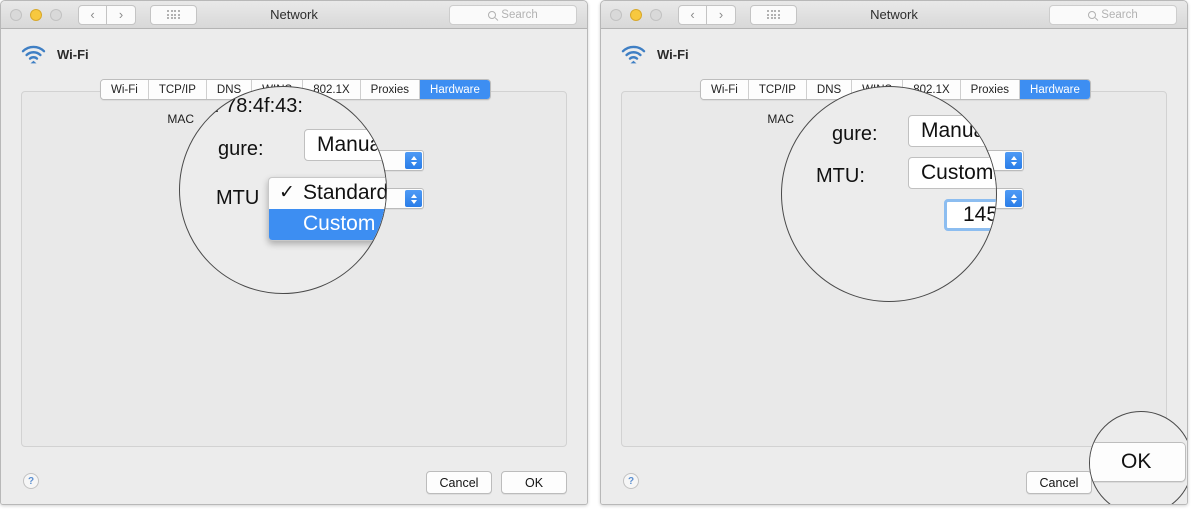  I want to click on magnified-ok-button: OK, so click(1138, 462).